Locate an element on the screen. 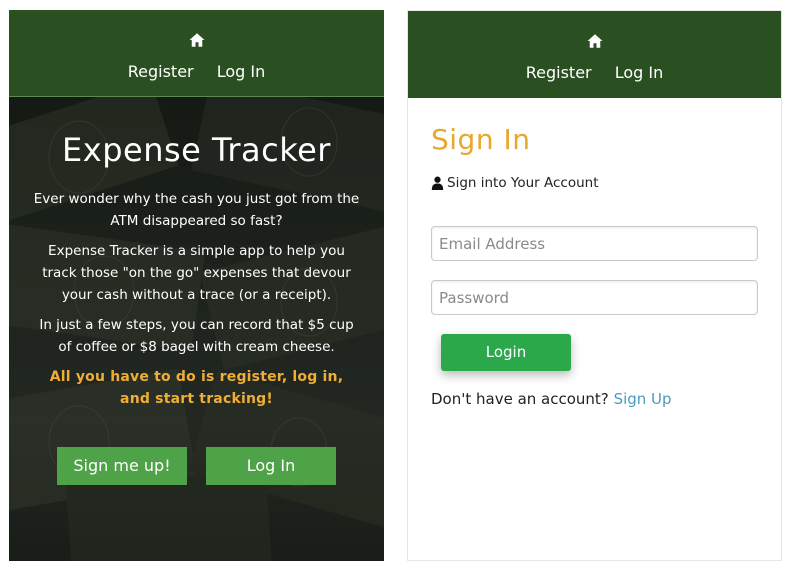  password-input is located at coordinates (594, 297).